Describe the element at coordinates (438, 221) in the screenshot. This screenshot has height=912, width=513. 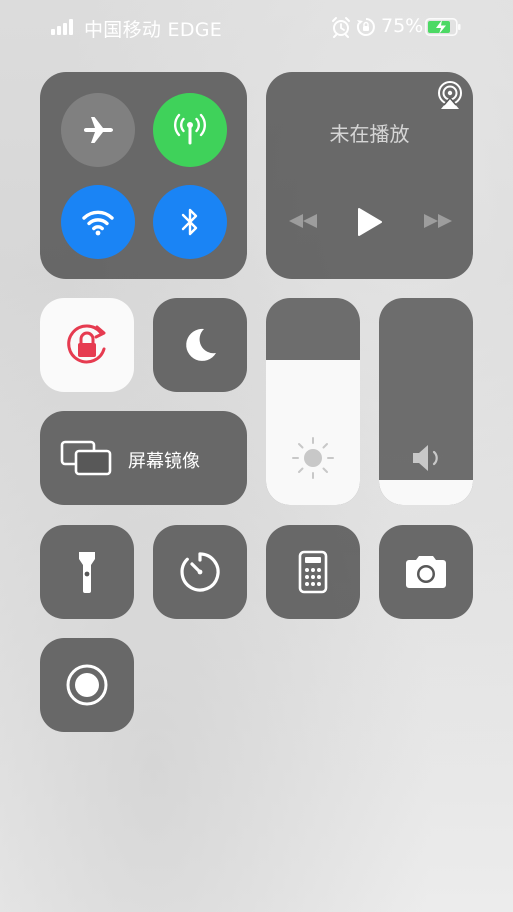
I see `next-track-icon` at that location.